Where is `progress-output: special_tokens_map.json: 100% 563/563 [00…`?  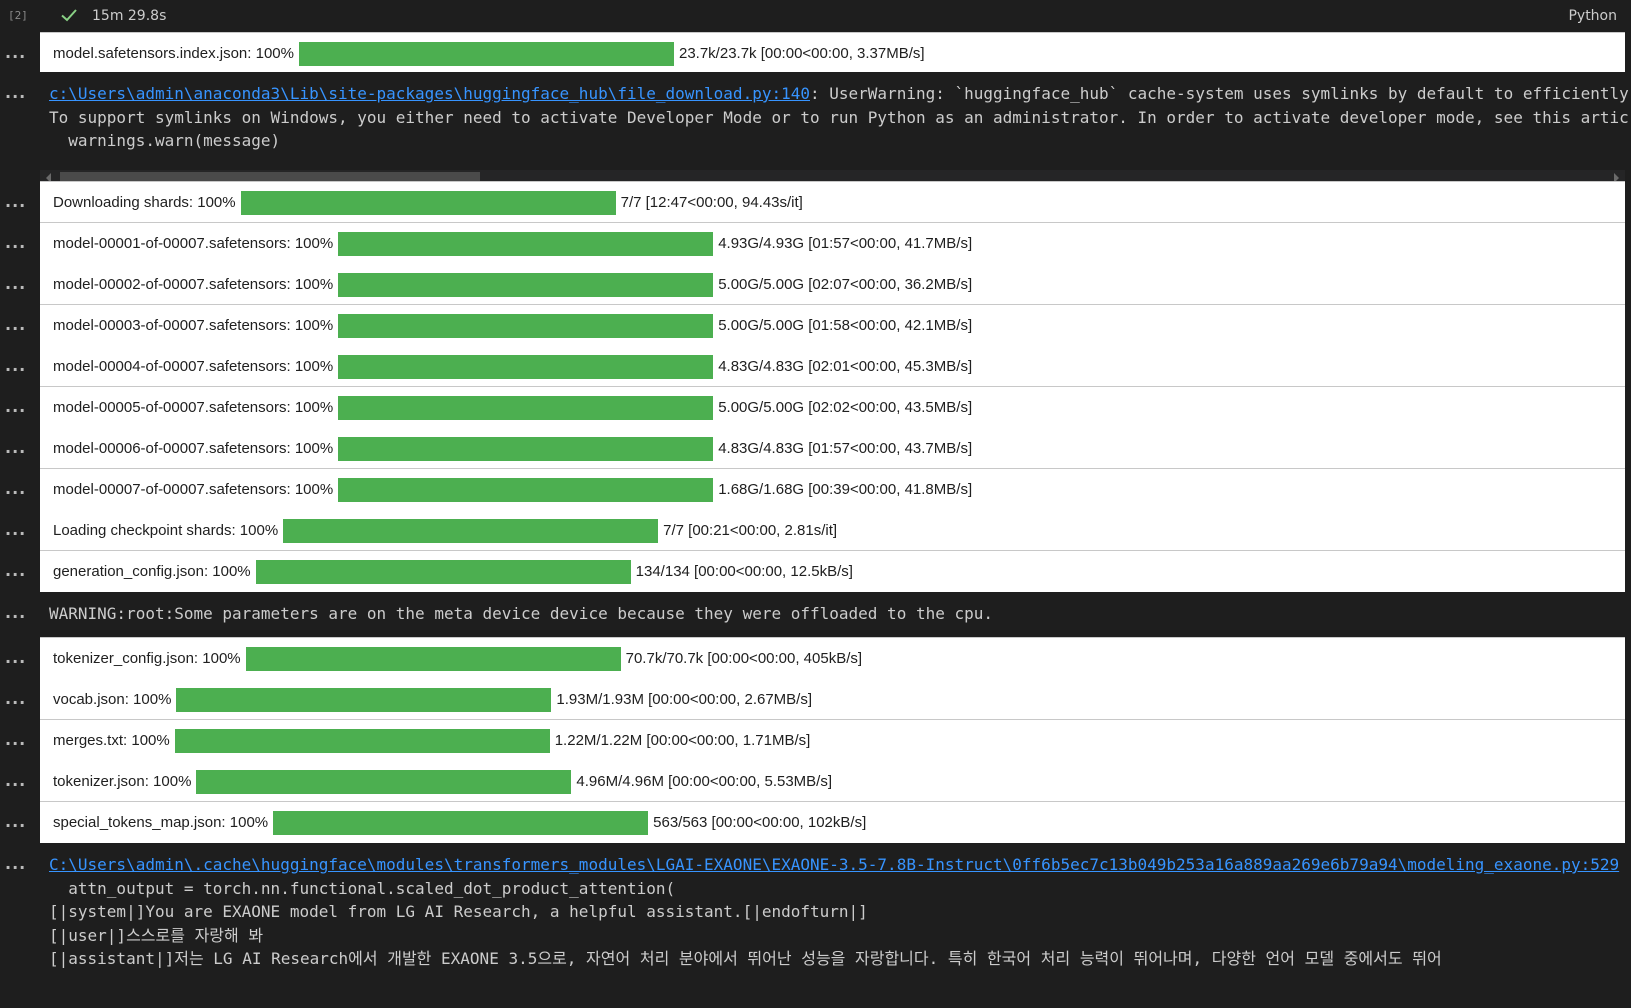
progress-output: special_tokens_map.json: 100% 563/563 [00… is located at coordinates (832, 822).